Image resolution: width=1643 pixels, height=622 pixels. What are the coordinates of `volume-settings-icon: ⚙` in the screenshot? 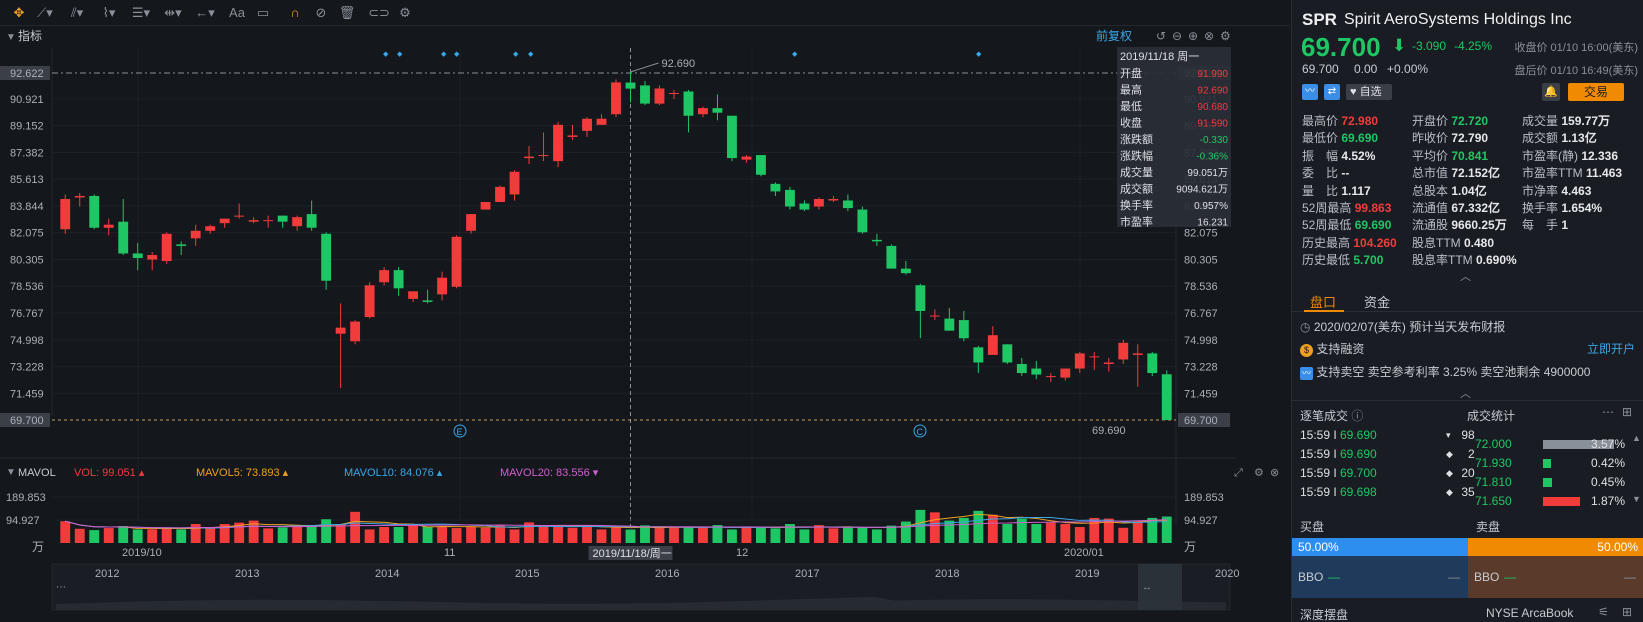 It's located at (1259, 473).